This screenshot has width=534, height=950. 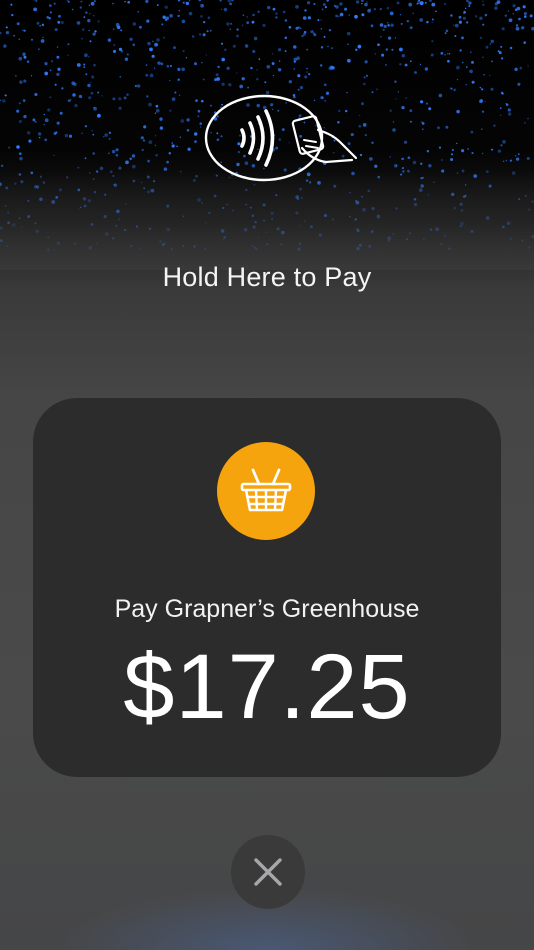 I want to click on merchant-name: Pay Grapner’s Greenhouse, so click(x=267, y=609).